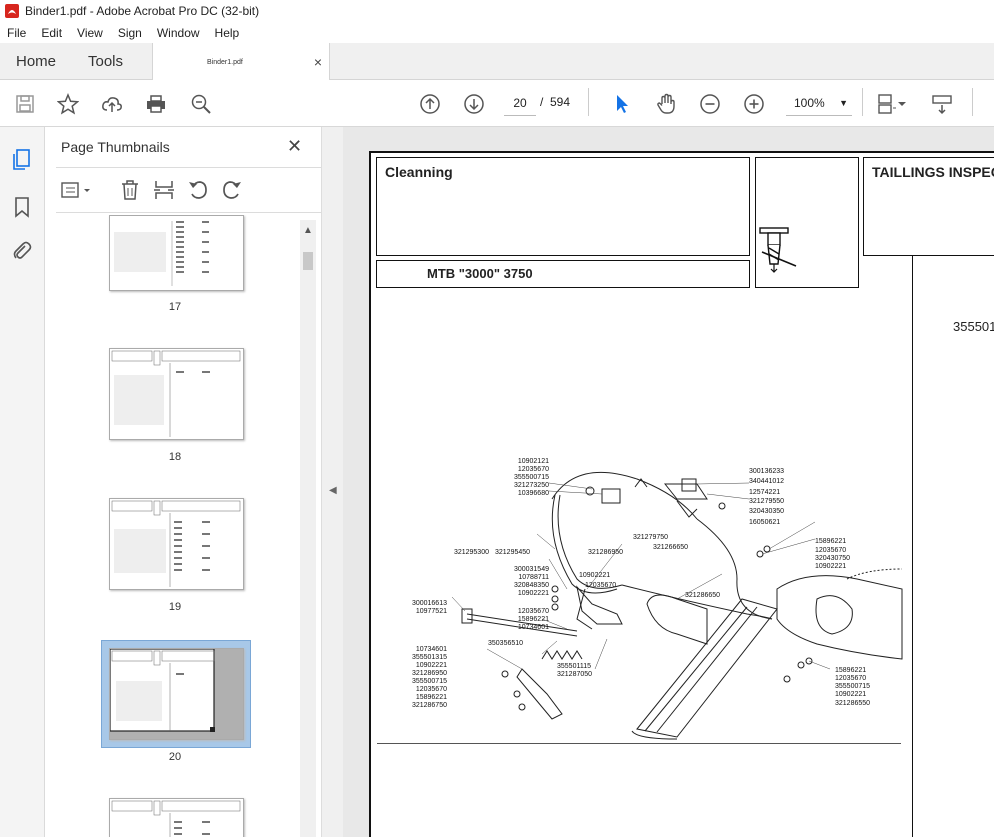 The height and width of the screenshot is (837, 994). What do you see at coordinates (533, 493) in the screenshot?
I see `part-label: 10396680` at bounding box center [533, 493].